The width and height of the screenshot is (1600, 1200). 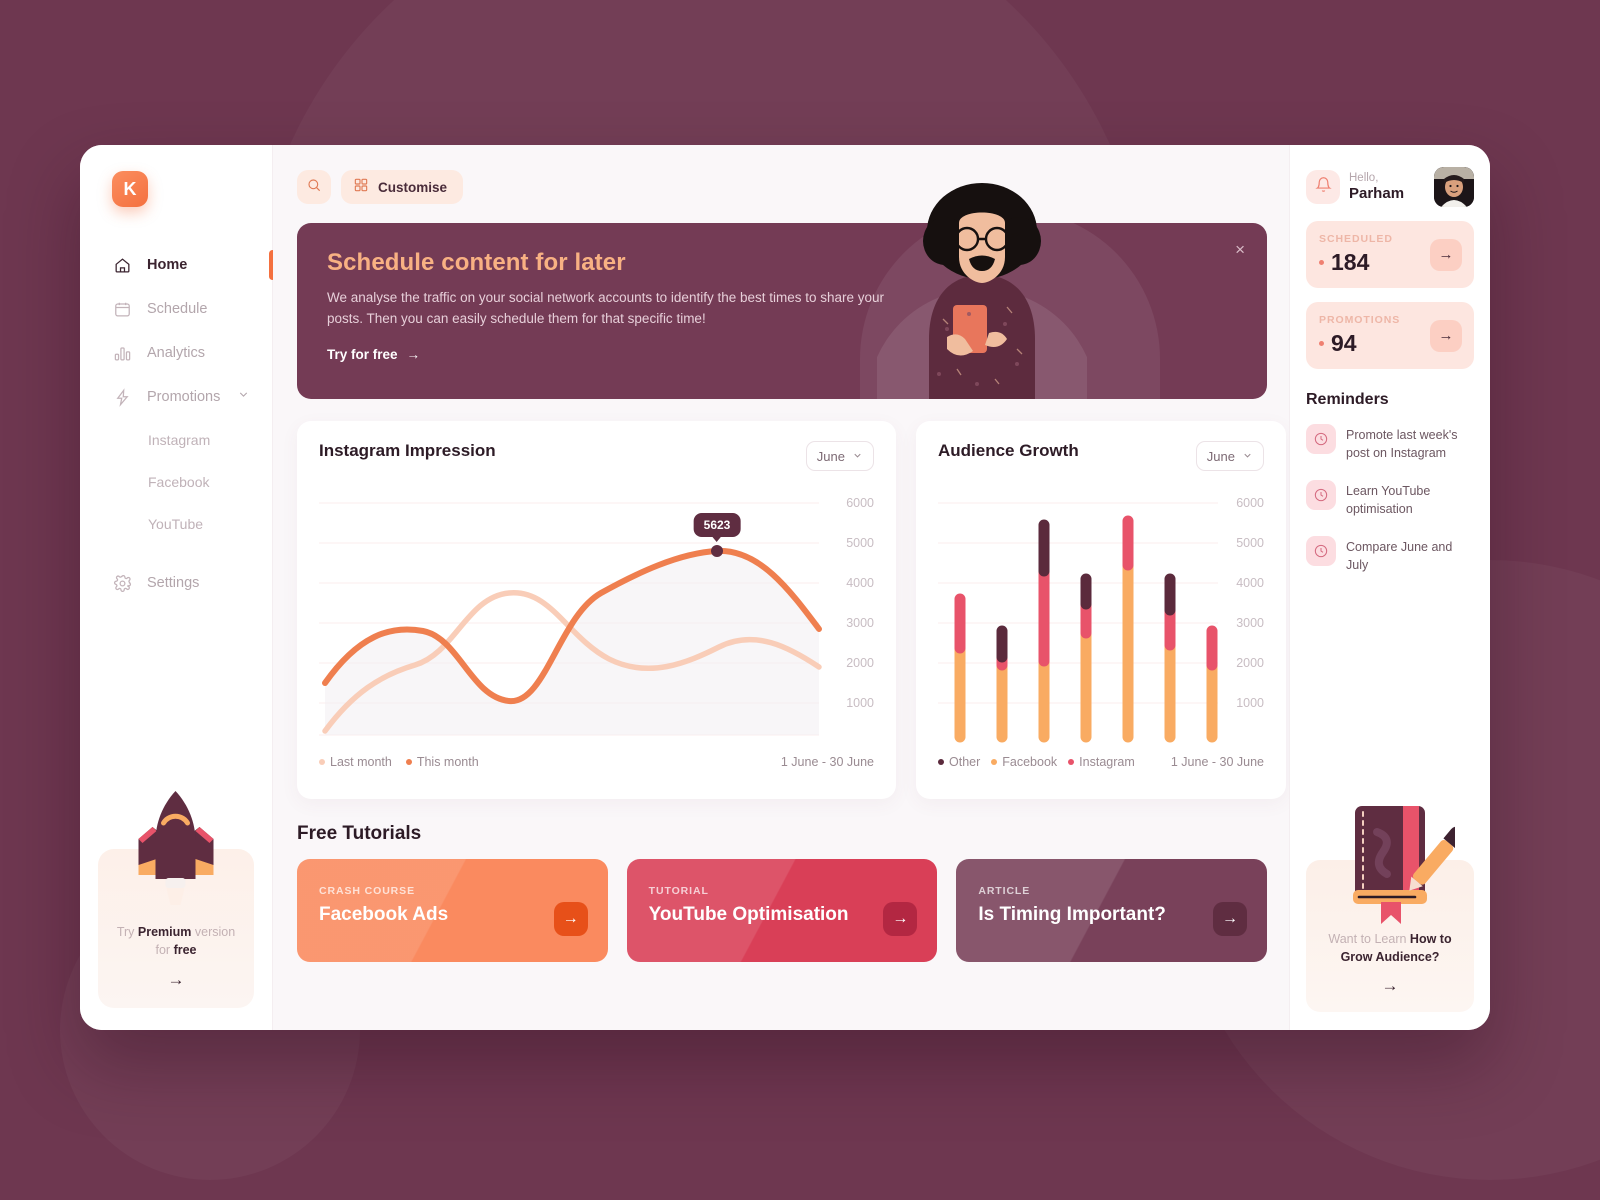 What do you see at coordinates (1229, 456) in the screenshot?
I see `month-select-audience: June` at bounding box center [1229, 456].